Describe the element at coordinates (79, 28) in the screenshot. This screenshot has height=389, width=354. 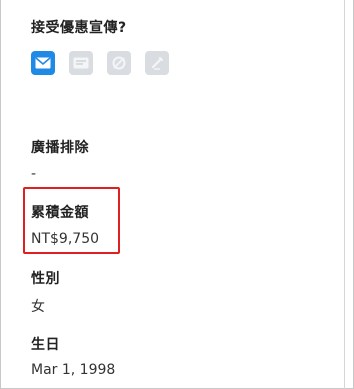
I see `marketing-consent-label: 接受優惠宣傳?` at that location.